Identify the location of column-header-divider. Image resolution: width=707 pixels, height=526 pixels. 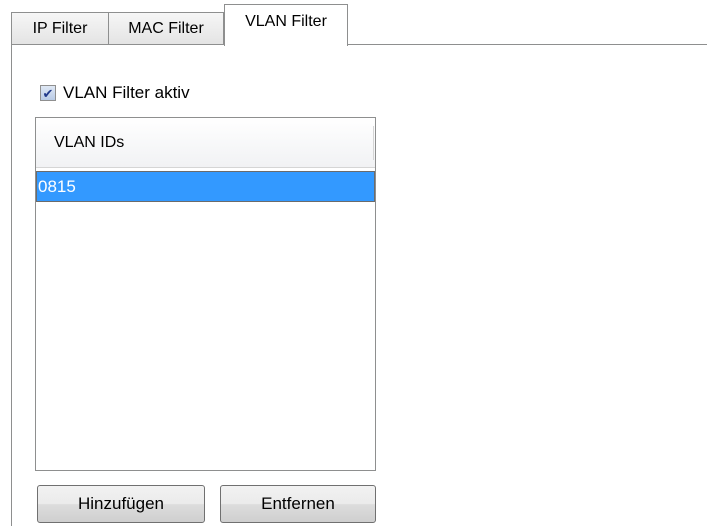
(373, 143).